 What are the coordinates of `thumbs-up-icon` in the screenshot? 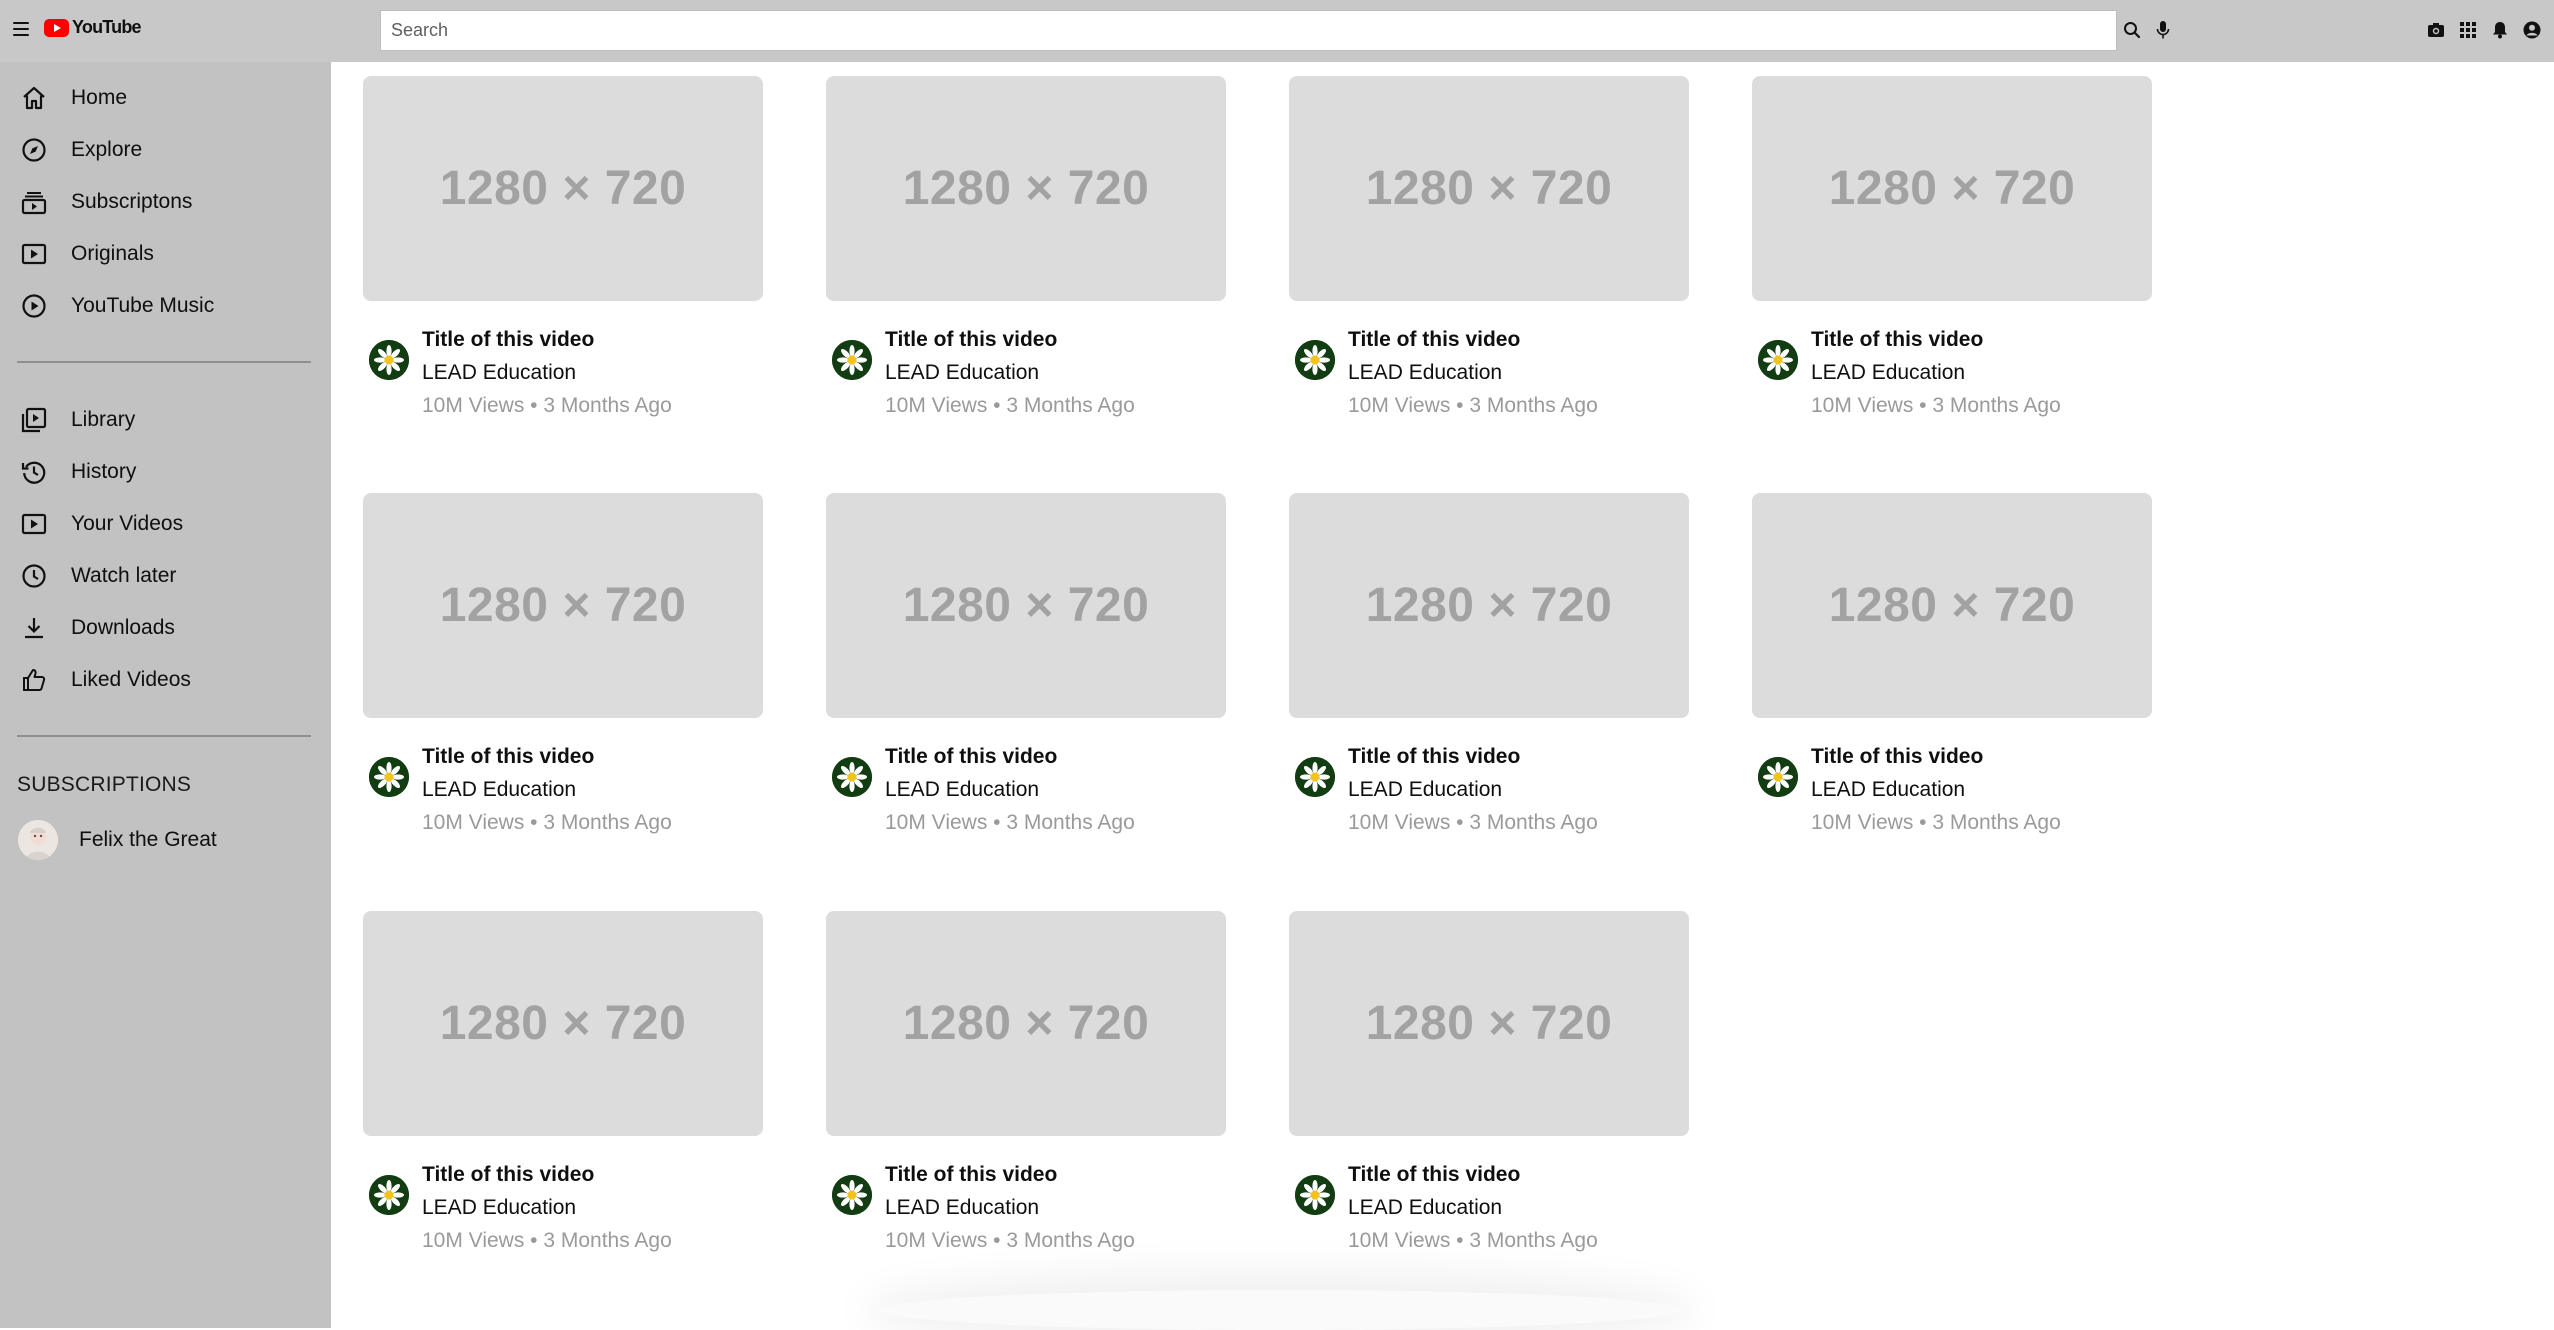 It's located at (34, 680).